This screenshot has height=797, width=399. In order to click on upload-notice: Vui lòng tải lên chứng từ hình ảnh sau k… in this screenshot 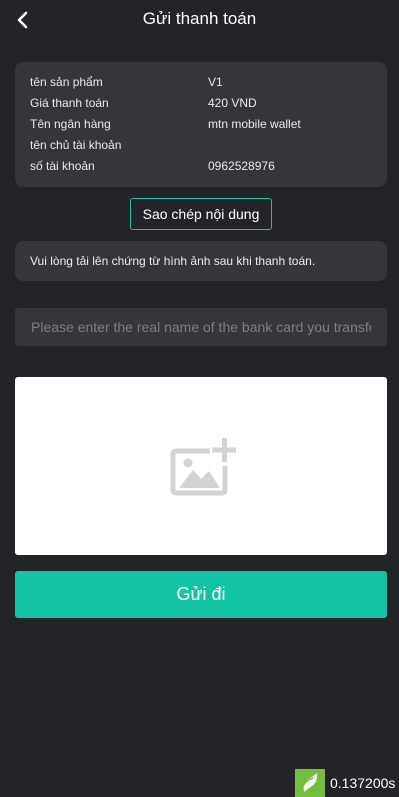, I will do `click(201, 261)`.